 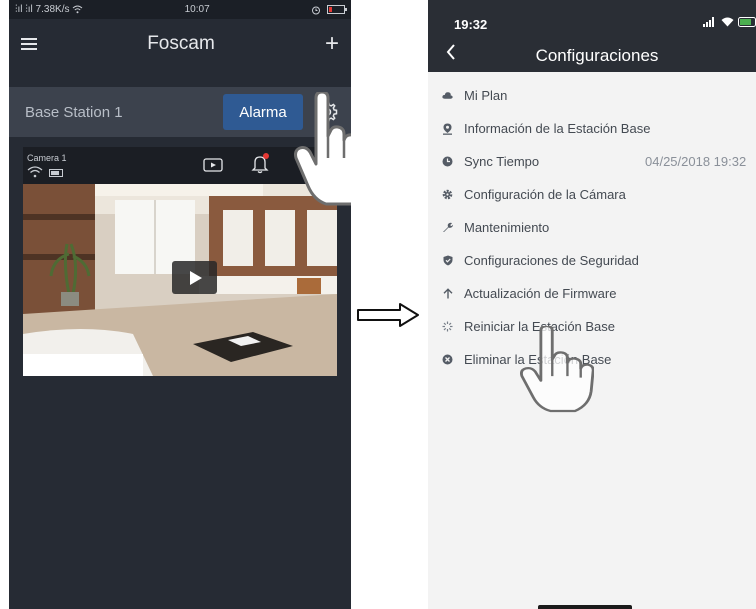 I want to click on wifi-icon, so click(x=77, y=9).